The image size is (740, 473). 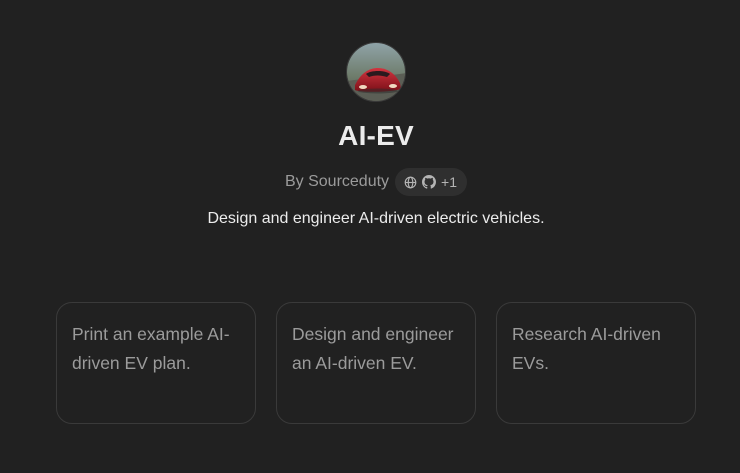 I want to click on github-icon, so click(x=429, y=182).